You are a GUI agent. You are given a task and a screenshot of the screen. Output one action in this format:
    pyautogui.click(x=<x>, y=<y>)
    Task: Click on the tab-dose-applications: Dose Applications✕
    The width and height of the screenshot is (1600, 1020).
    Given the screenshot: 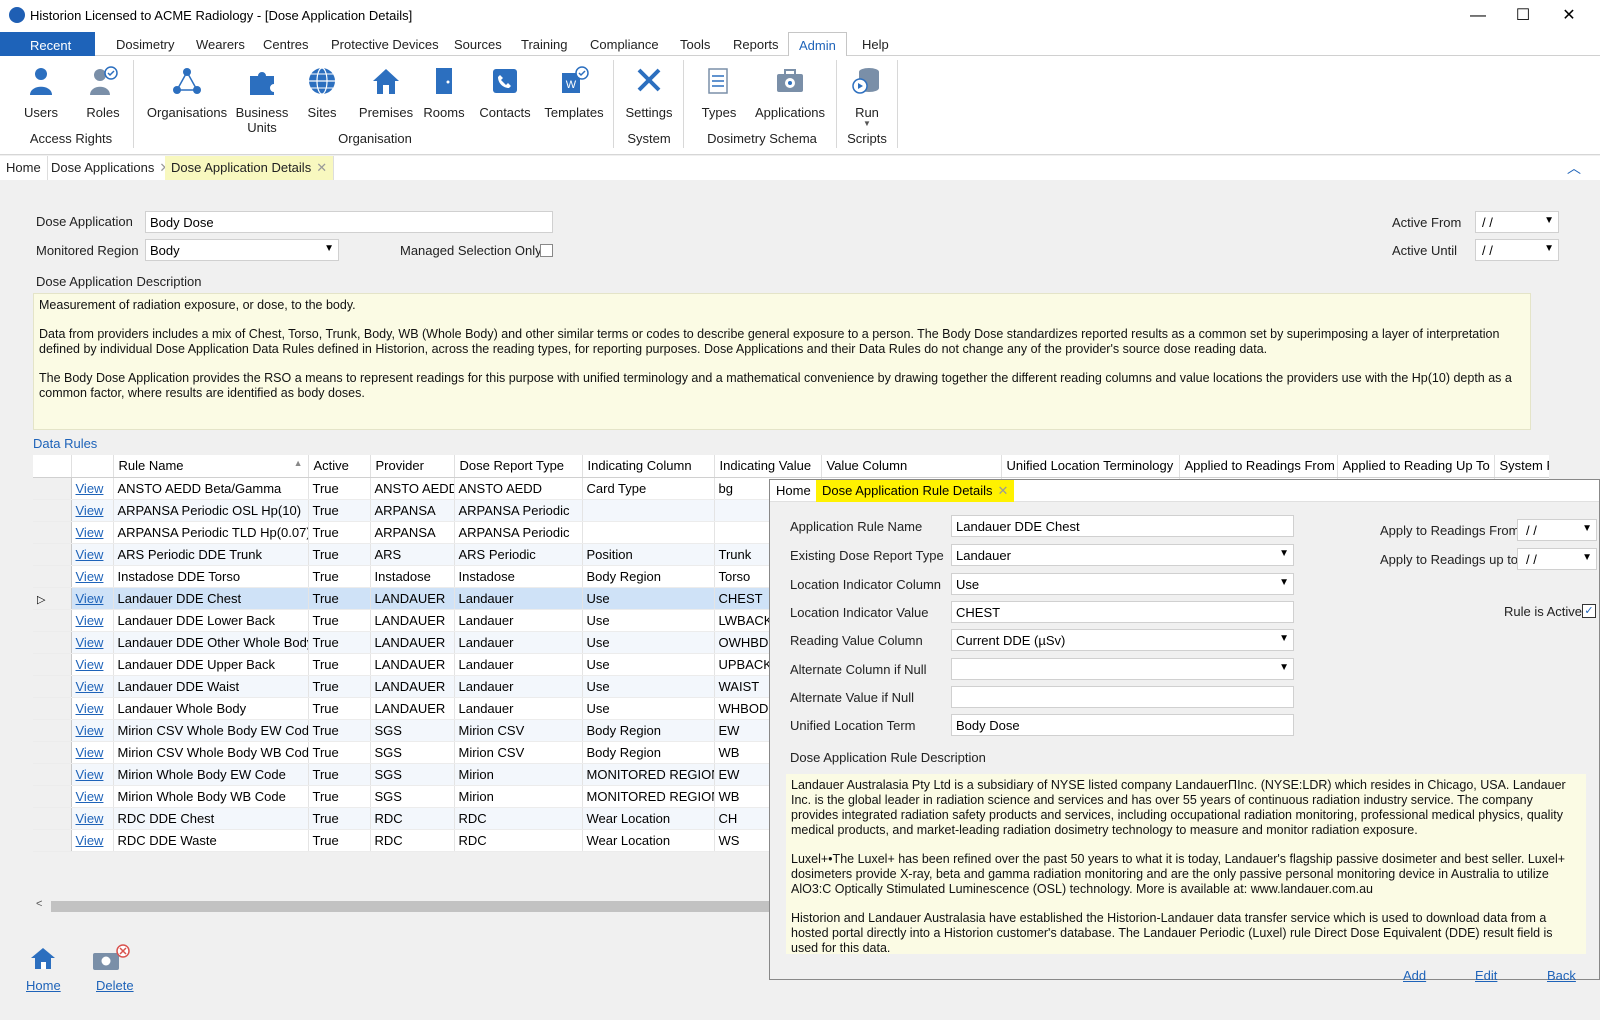 What is the action you would take?
    pyautogui.click(x=111, y=168)
    